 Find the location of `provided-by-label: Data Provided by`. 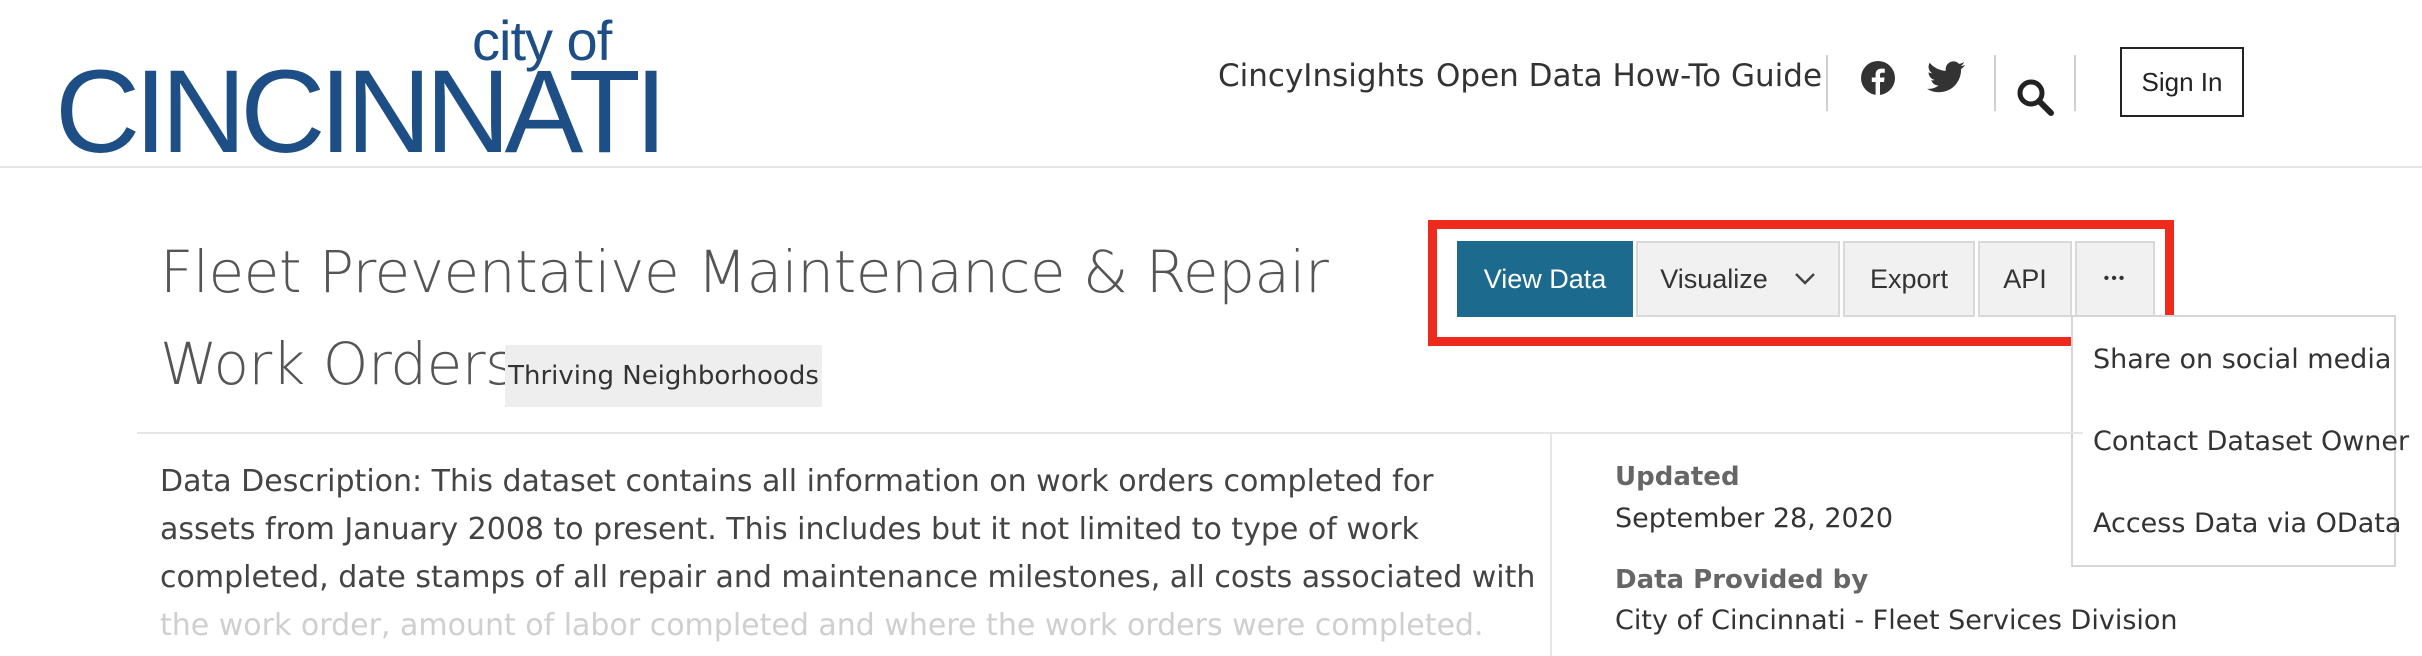

provided-by-label: Data Provided by is located at coordinates (1742, 580).